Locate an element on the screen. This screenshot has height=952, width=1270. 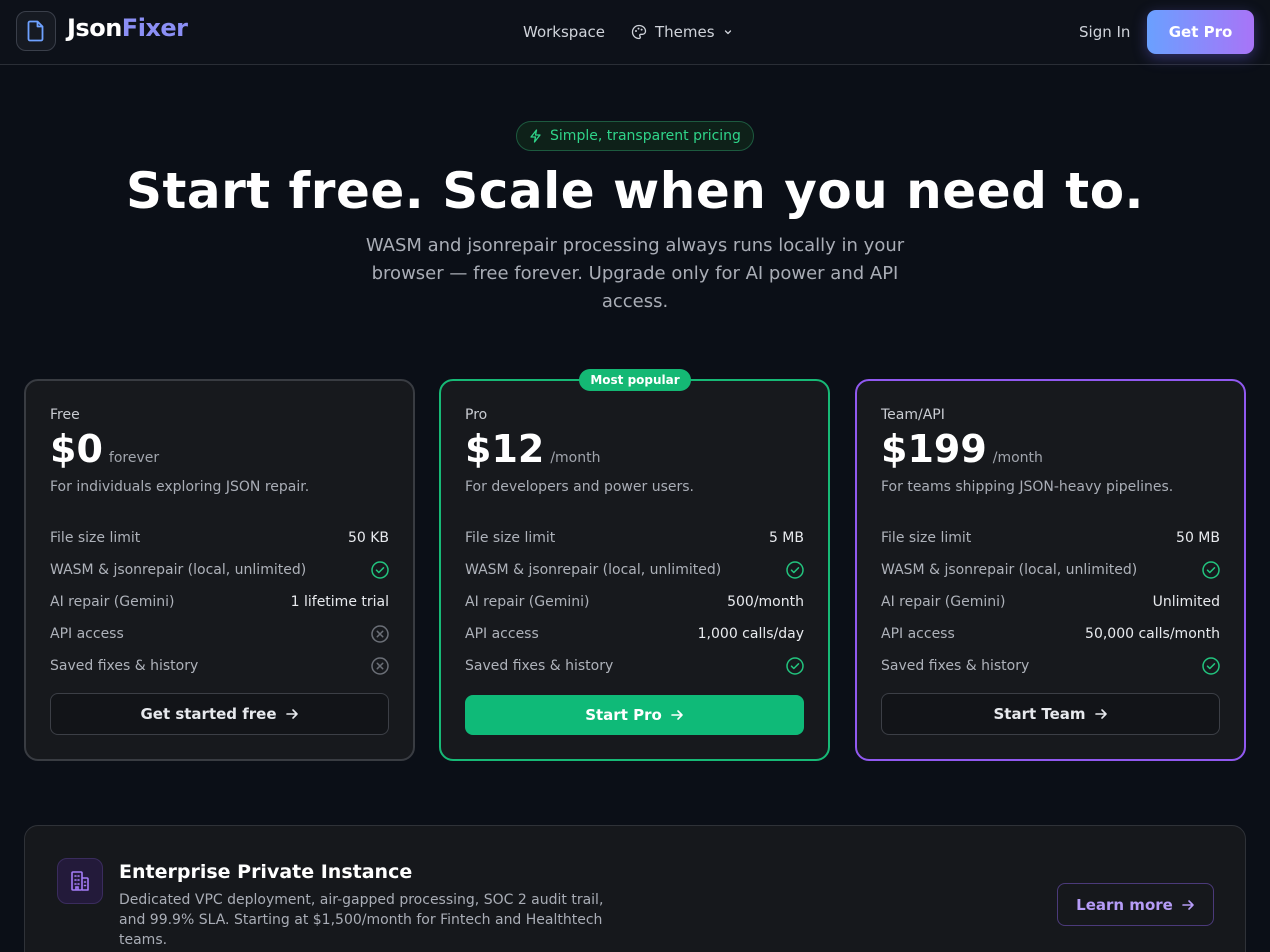
plan-description: For teams shipping JSON-heavy pipelines. is located at coordinates (1027, 487).